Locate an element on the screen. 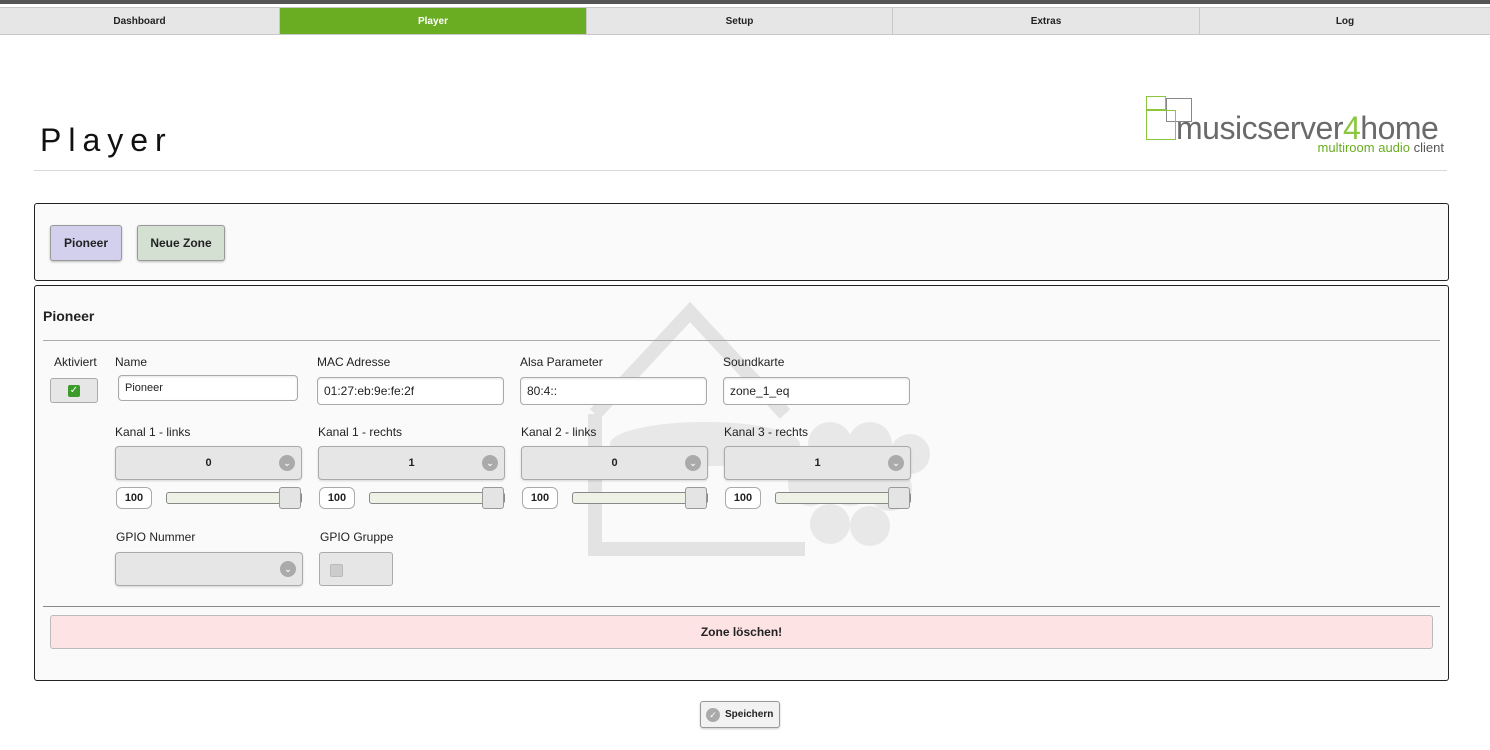 Image resolution: width=1490 pixels, height=750 pixels. logo-square-large is located at coordinates (1161, 125).